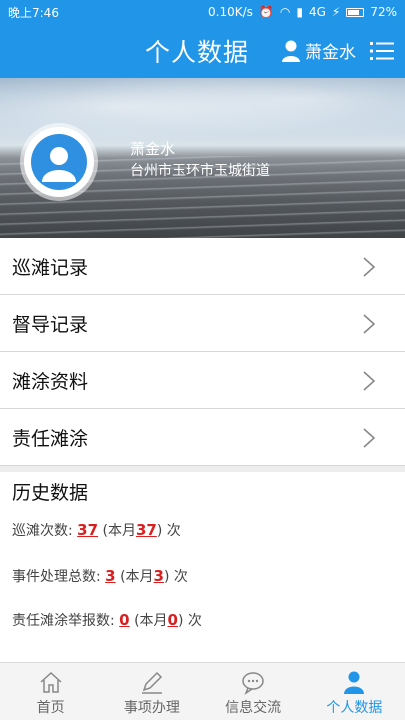  I want to click on nav-messages: 信息交流, so click(253, 691).